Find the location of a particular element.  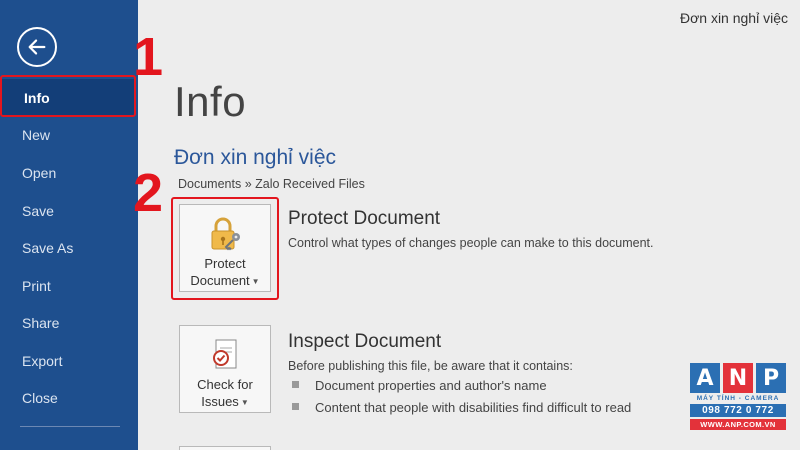

sidebar-item-close: Close is located at coordinates (69, 398).